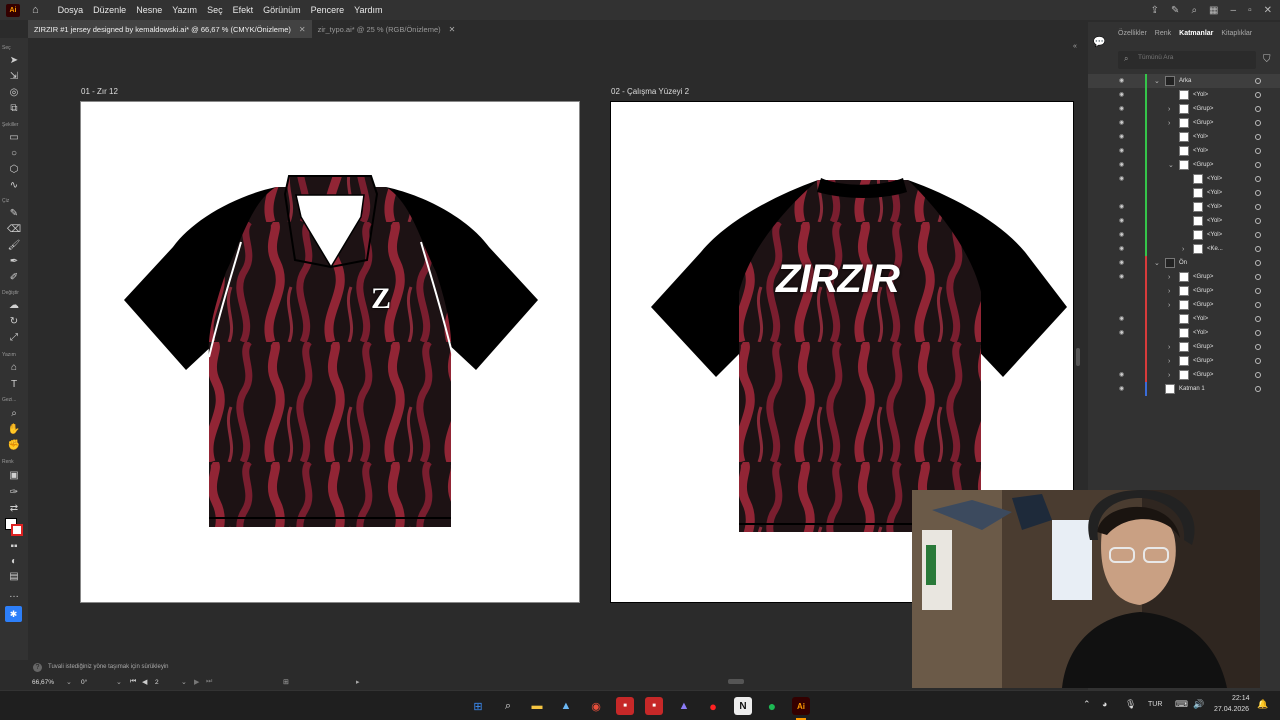 This screenshot has width=1280, height=720. Describe the element at coordinates (14, 413) in the screenshot. I see `zoom-tool-icon: ⌕` at that location.